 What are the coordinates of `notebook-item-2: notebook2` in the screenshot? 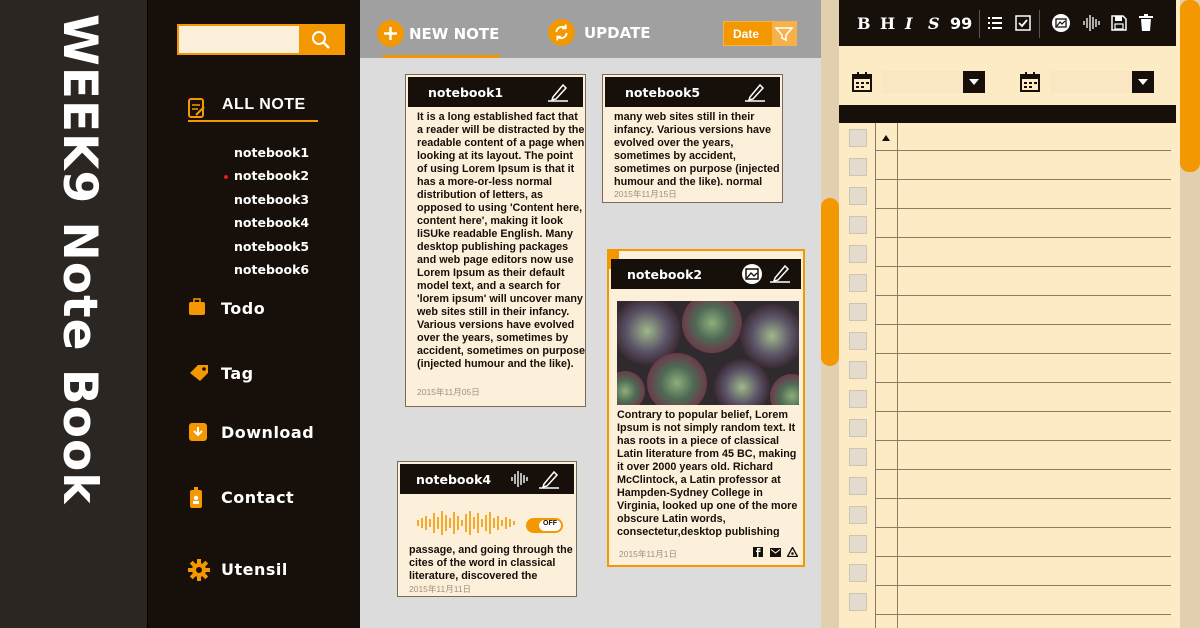 It's located at (266, 179).